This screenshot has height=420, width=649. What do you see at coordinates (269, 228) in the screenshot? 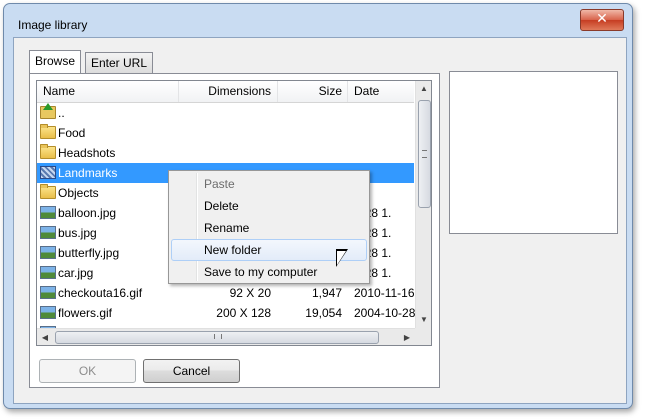
I see `menu-item-rename: Rename` at bounding box center [269, 228].